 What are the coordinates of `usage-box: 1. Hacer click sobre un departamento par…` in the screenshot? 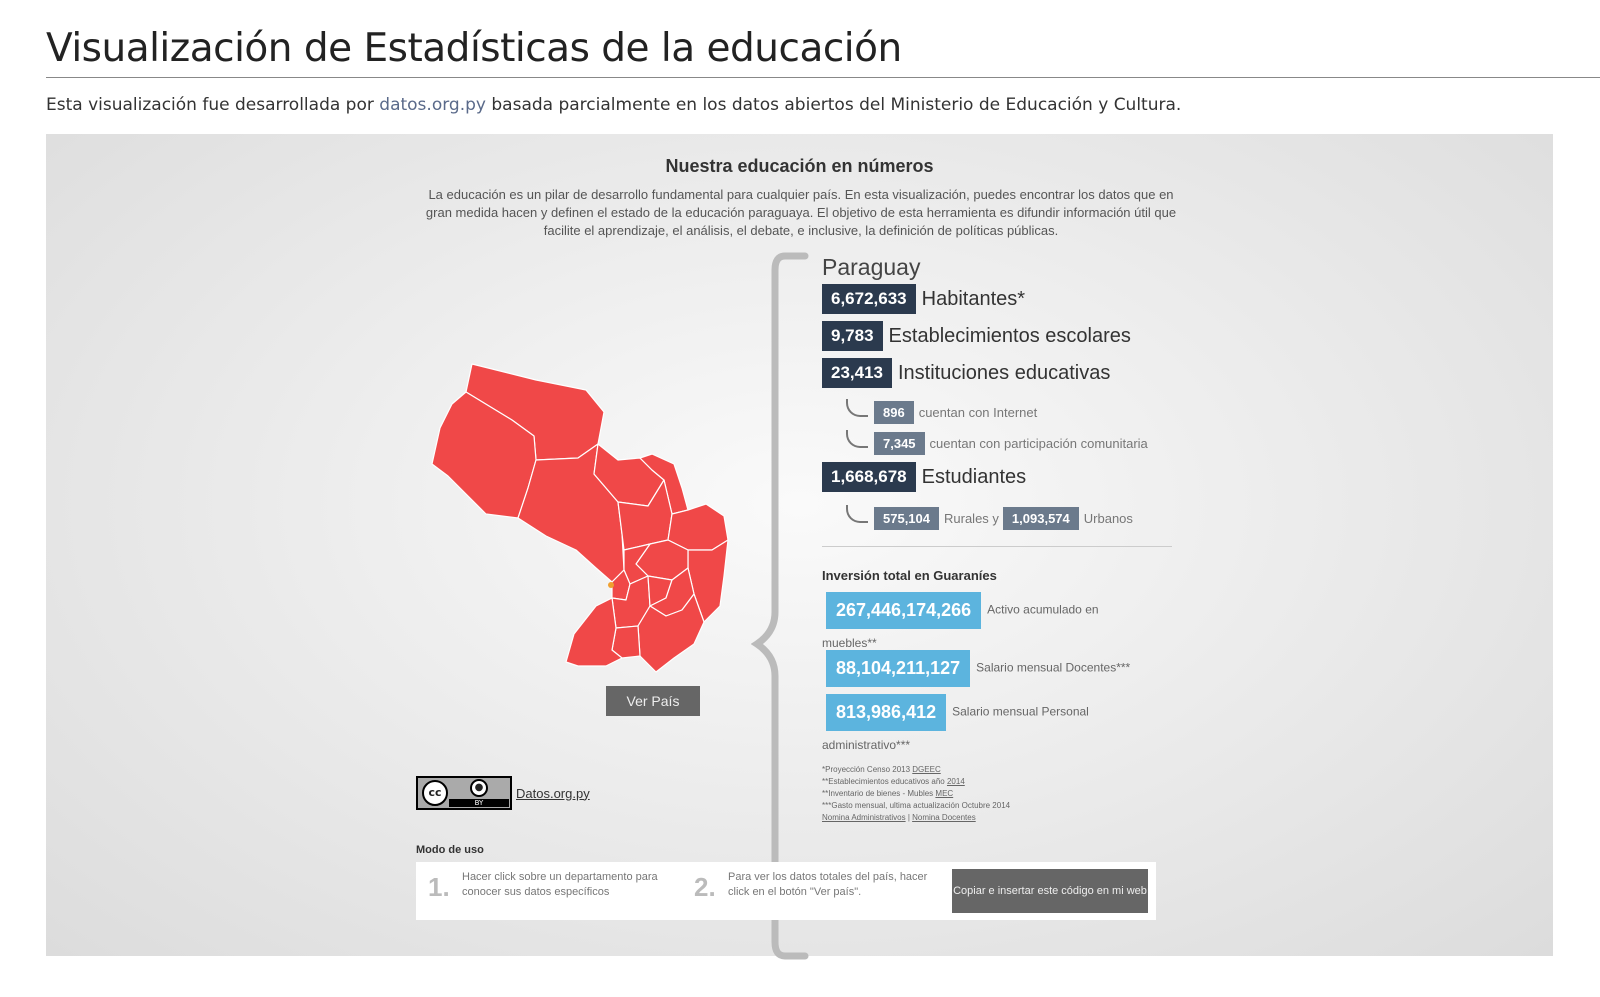 It's located at (786, 891).